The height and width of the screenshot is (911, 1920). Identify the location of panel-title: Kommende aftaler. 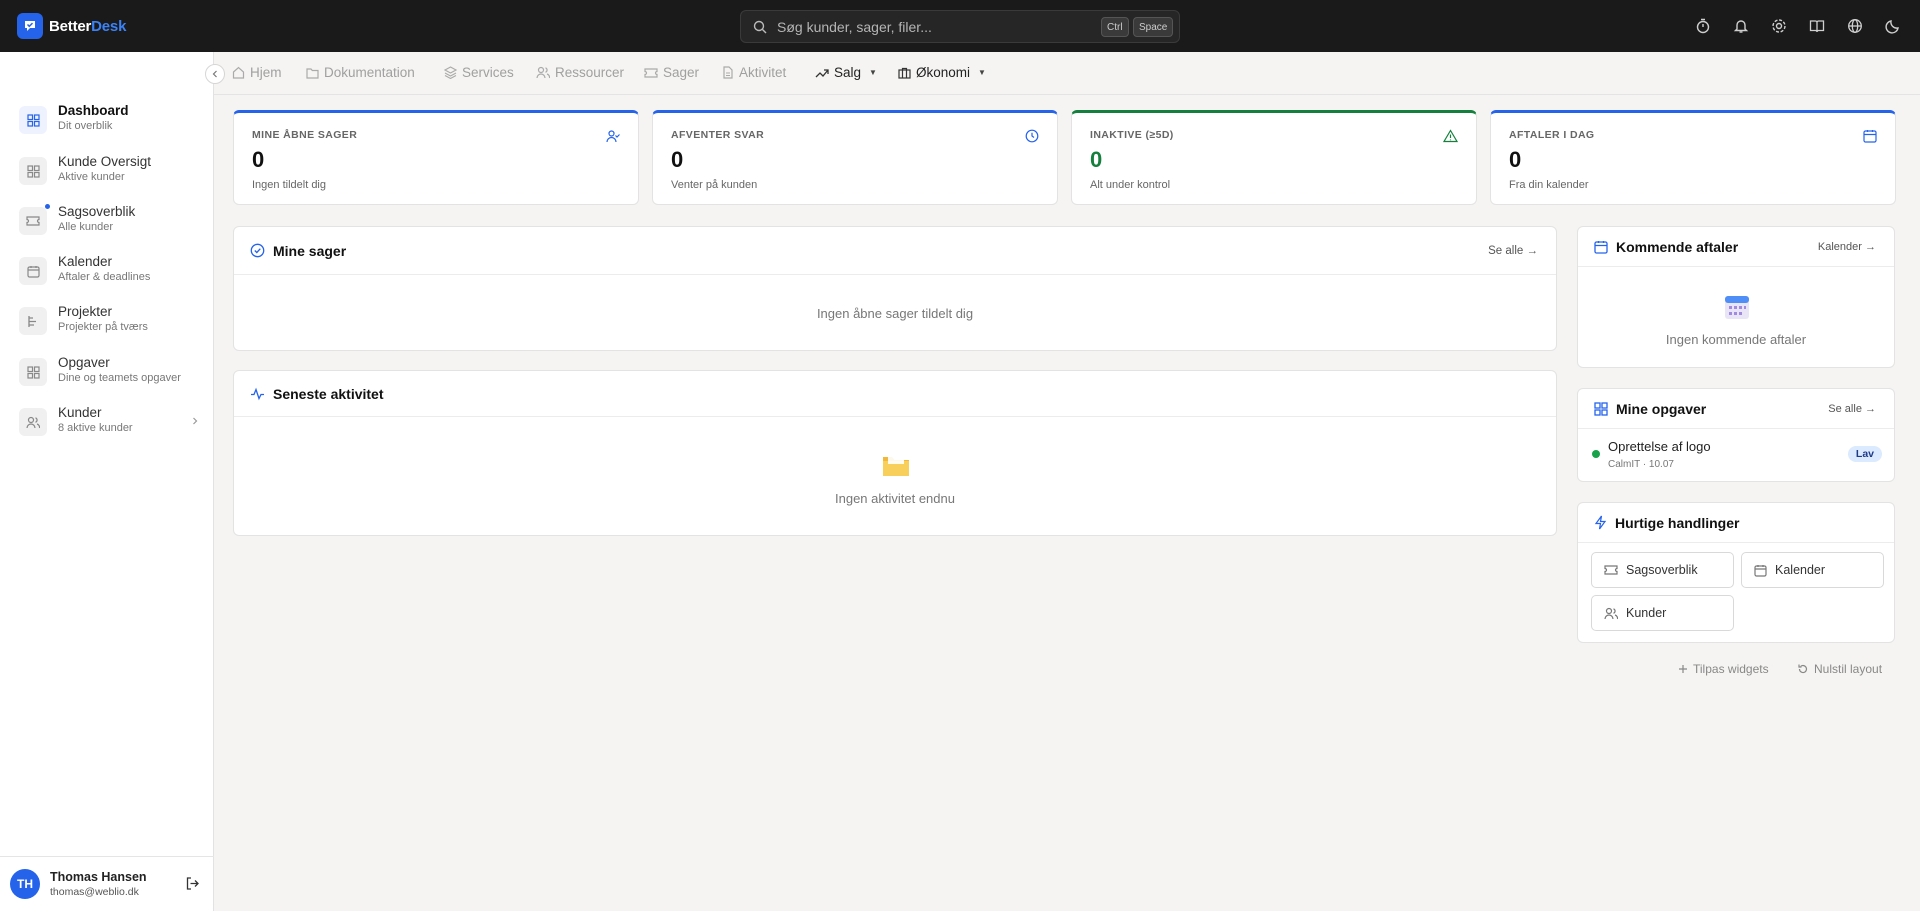
(1677, 246).